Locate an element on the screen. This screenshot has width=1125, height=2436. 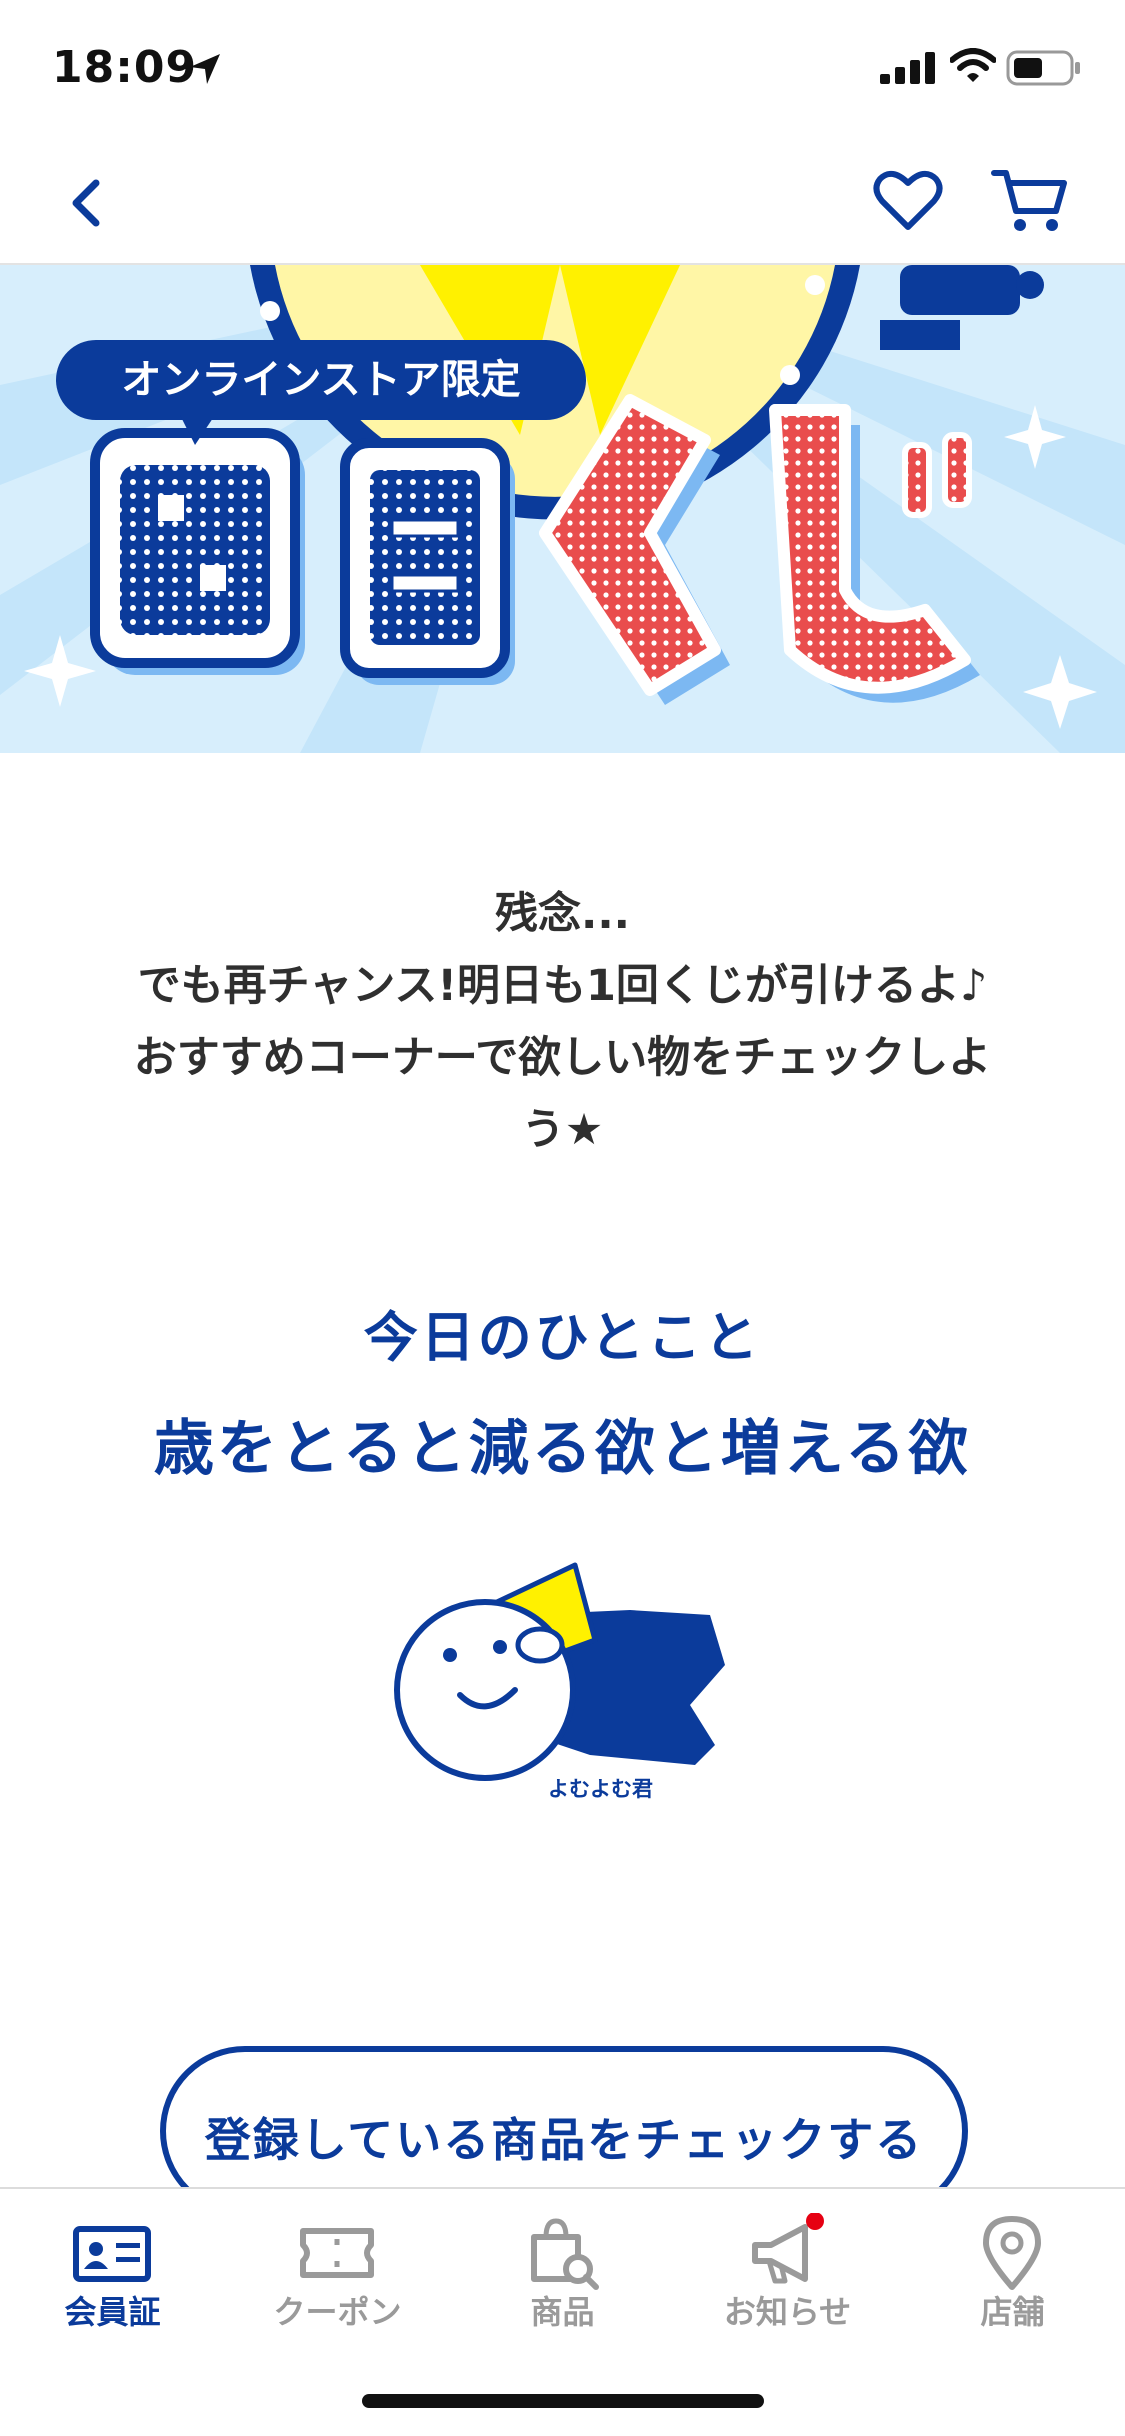
home-indicator is located at coordinates (563, 2401).